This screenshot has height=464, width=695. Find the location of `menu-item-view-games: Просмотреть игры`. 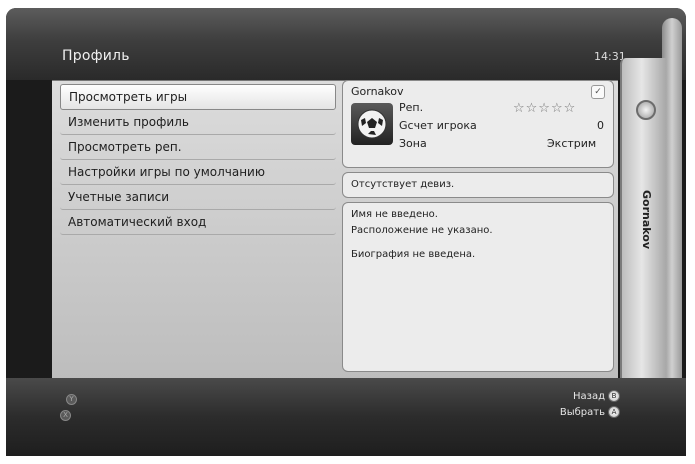

menu-item-view-games: Просмотреть игры is located at coordinates (198, 97).